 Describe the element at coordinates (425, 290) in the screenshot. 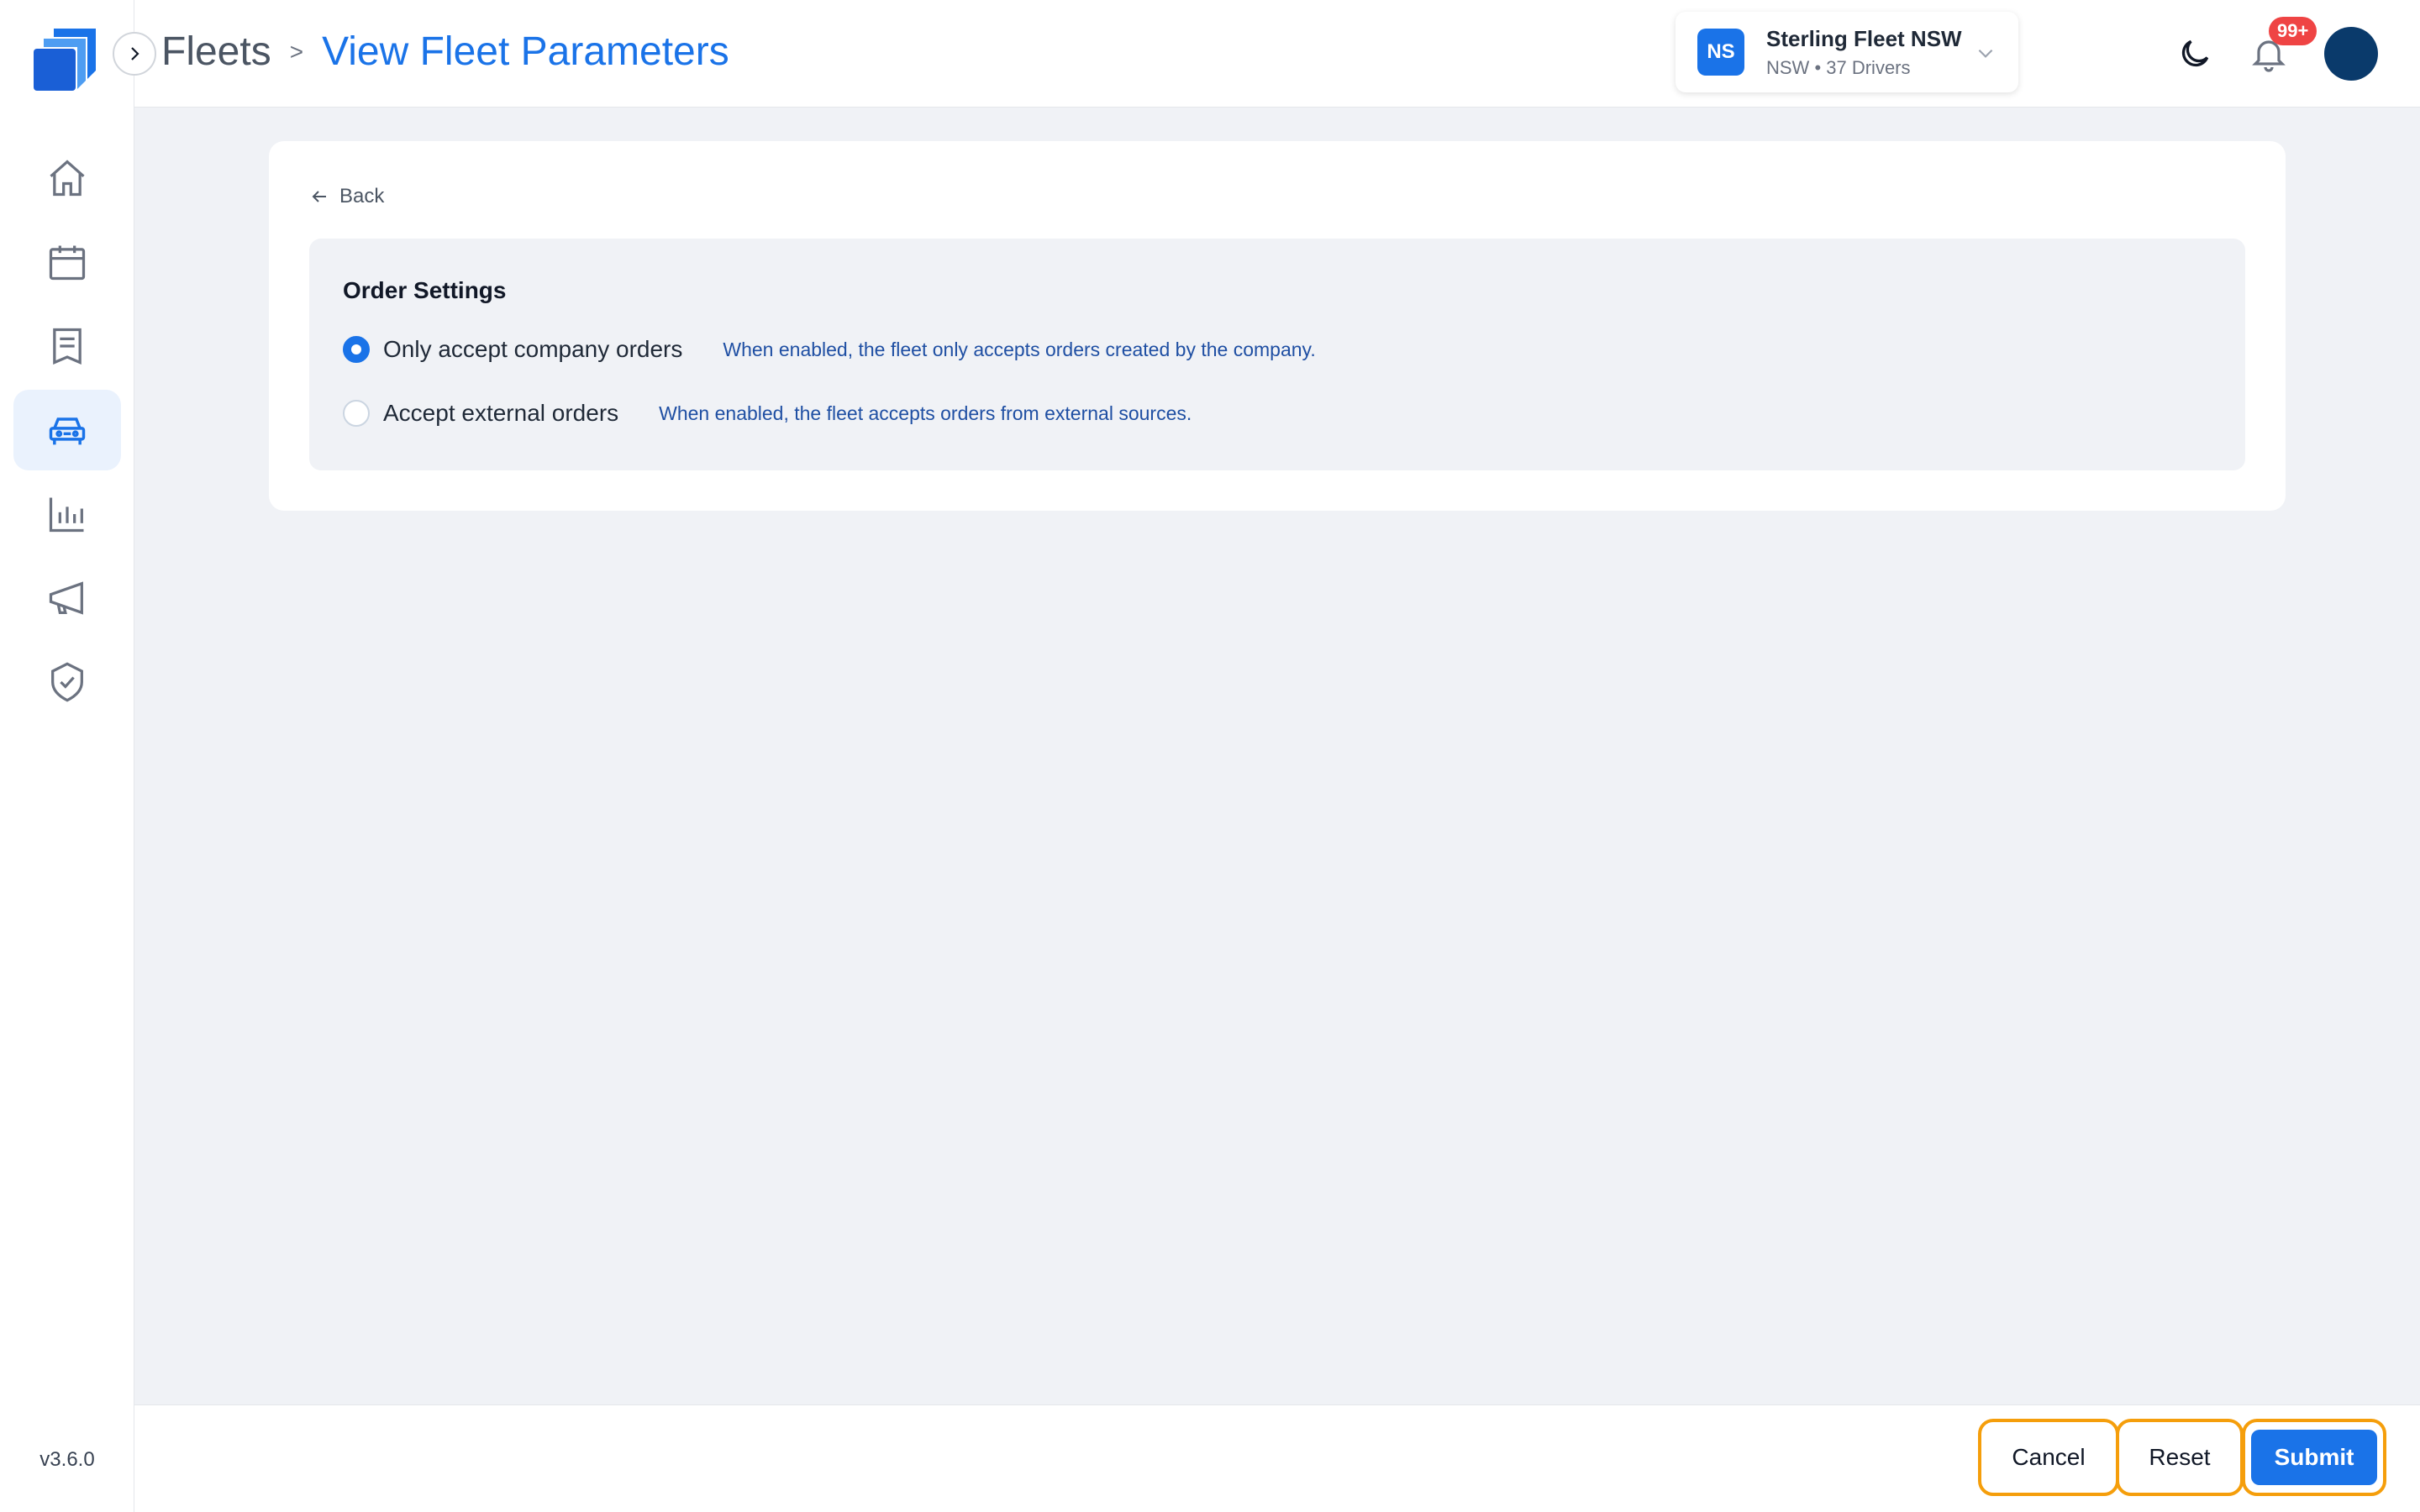

I see `order-settings-title: Order Settings` at that location.